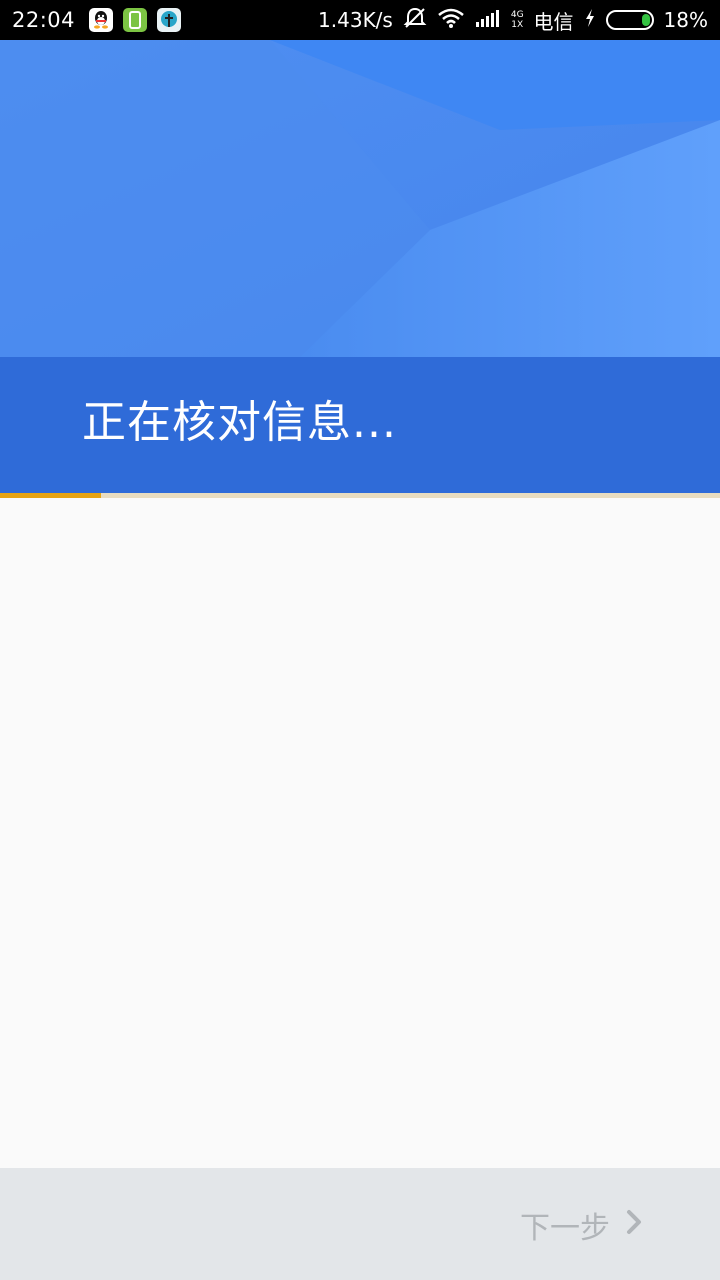  Describe the element at coordinates (517, 15) in the screenshot. I see `network-type-top: 4G` at that location.